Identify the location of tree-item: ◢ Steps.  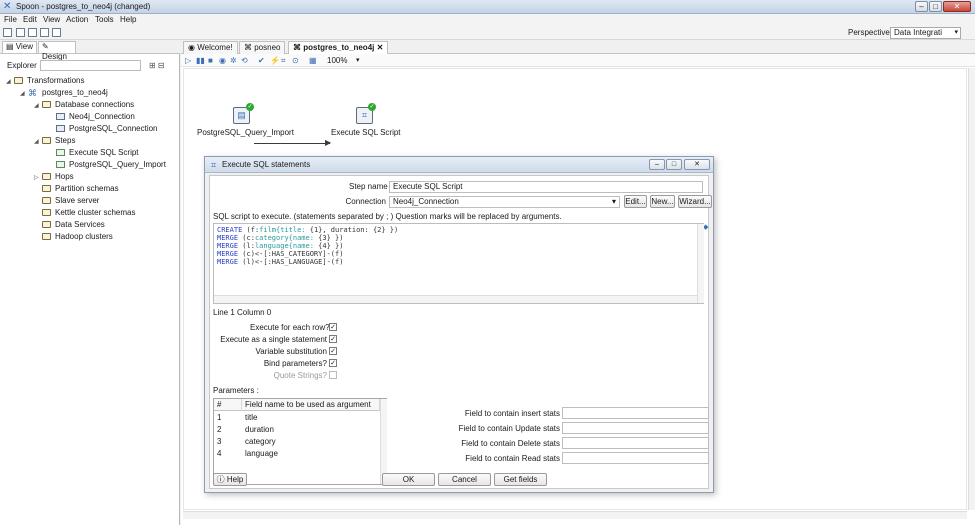
(90, 141).